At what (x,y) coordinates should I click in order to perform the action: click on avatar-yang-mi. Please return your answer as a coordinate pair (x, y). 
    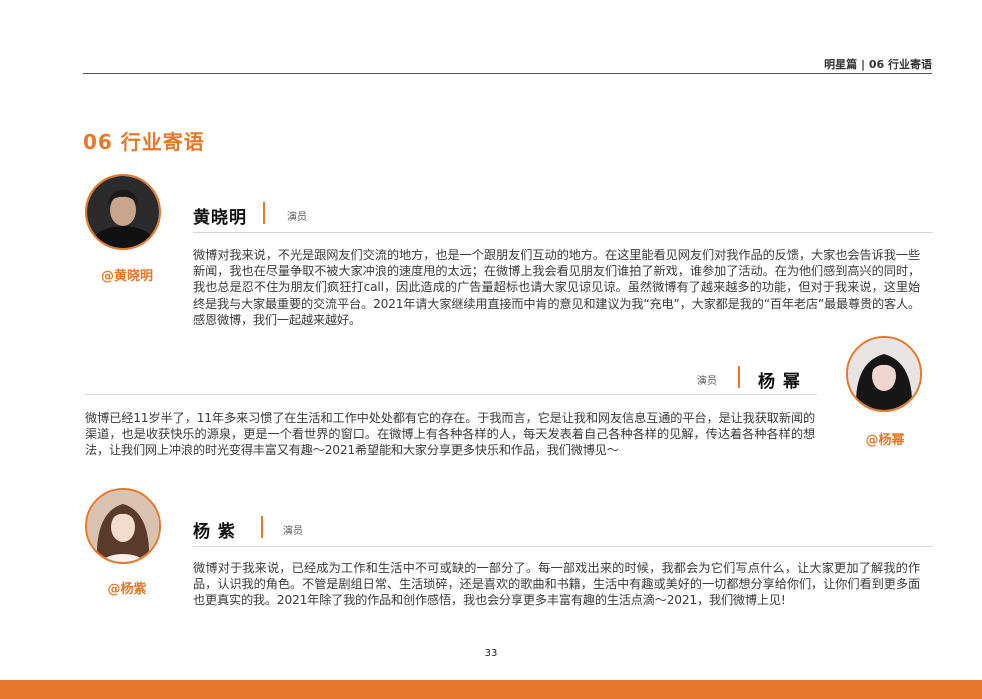
    Looking at the image, I should click on (884, 374).